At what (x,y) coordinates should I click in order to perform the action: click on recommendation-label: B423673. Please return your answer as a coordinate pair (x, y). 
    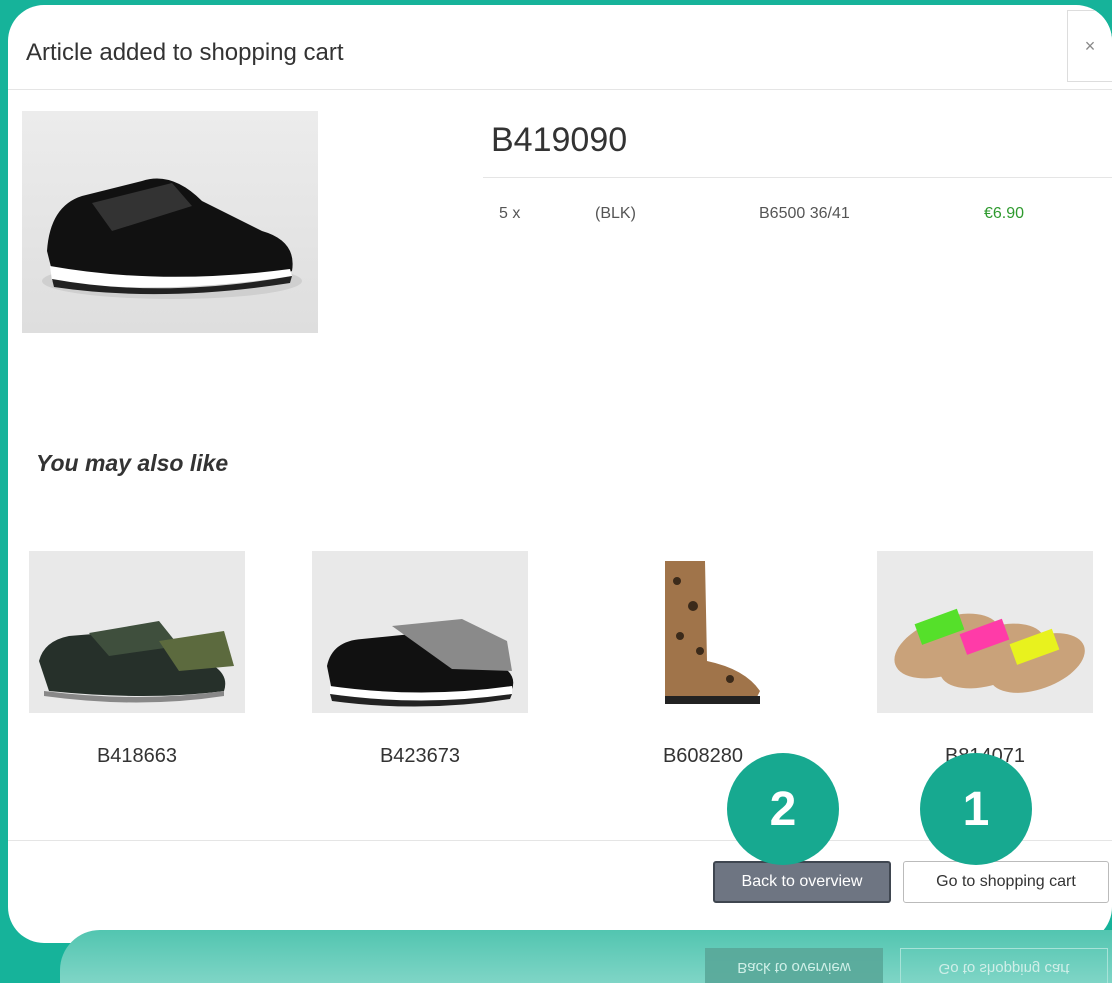
    Looking at the image, I should click on (420, 756).